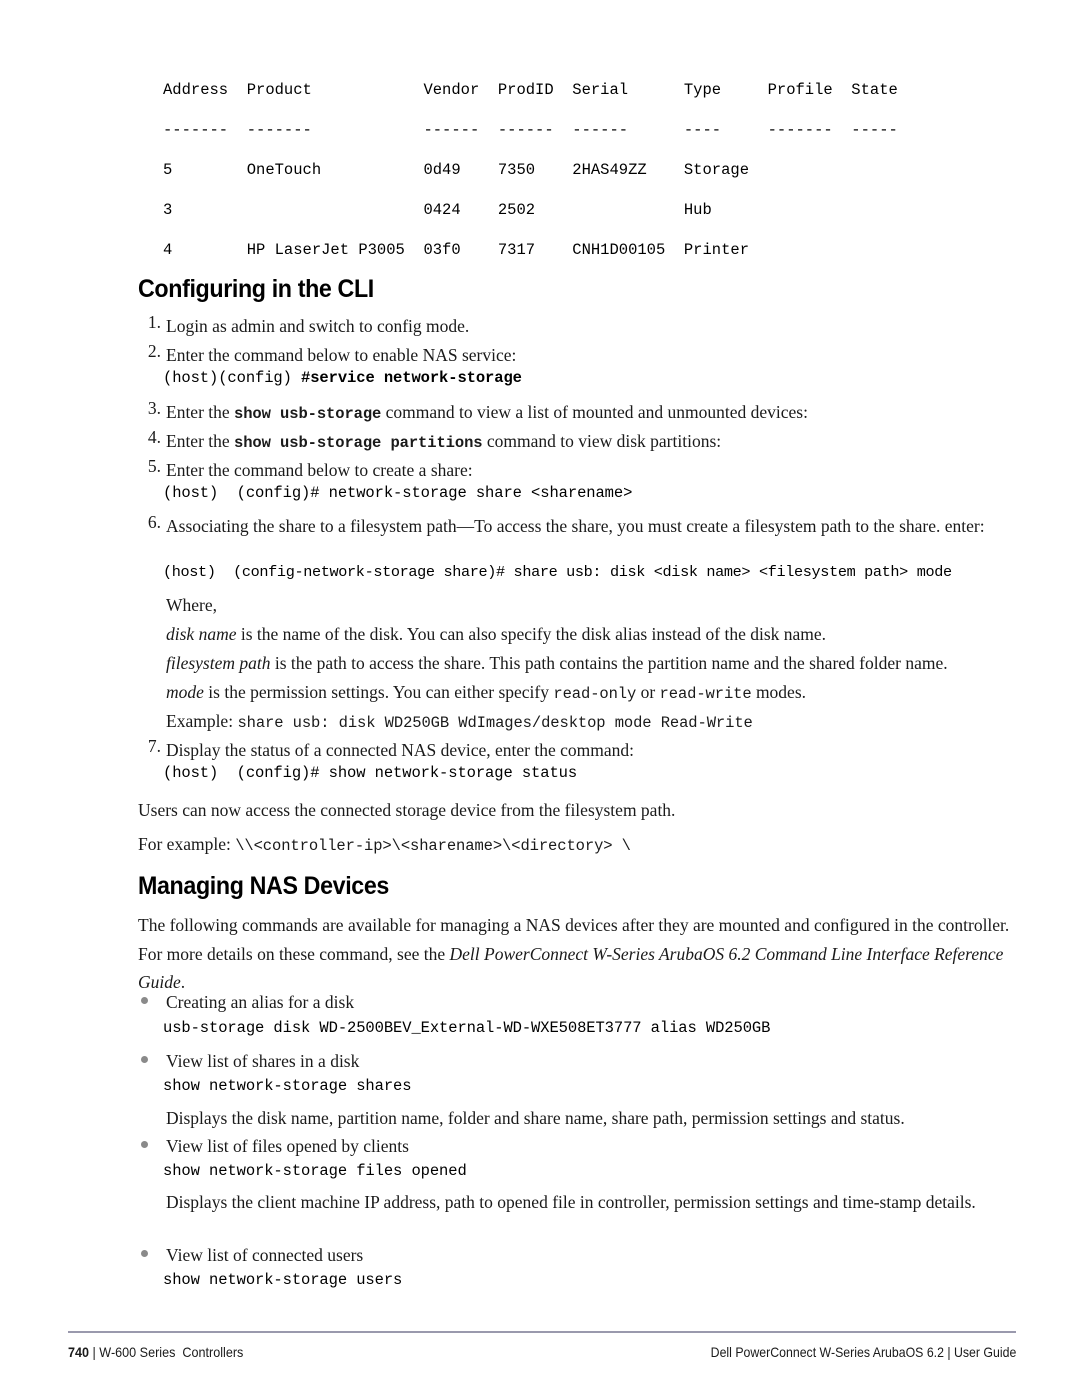  Describe the element at coordinates (154, 322) in the screenshot. I see `list-number: 1.` at that location.